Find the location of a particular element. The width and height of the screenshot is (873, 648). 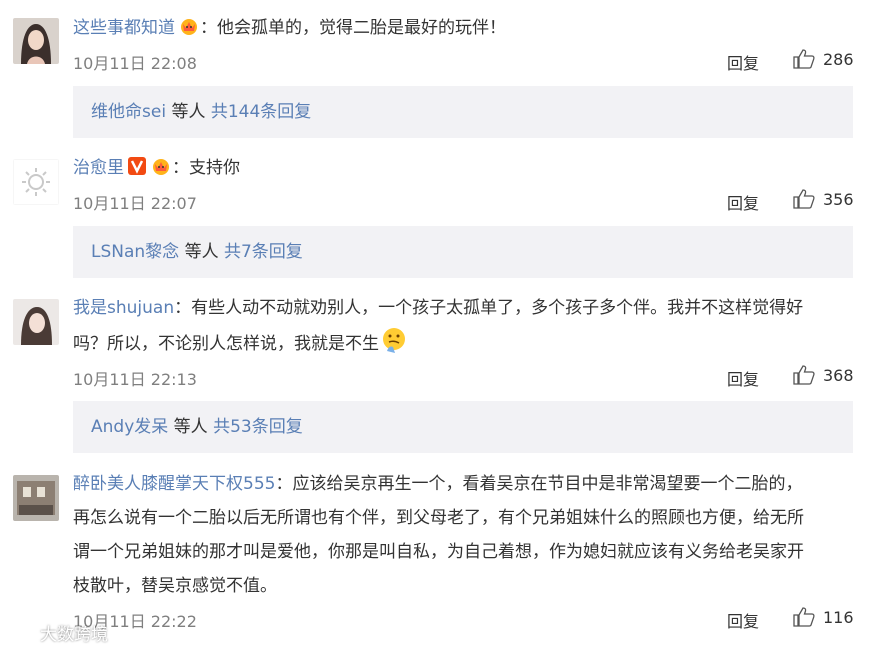

reply-users: Andy发呆 is located at coordinates (129, 427).